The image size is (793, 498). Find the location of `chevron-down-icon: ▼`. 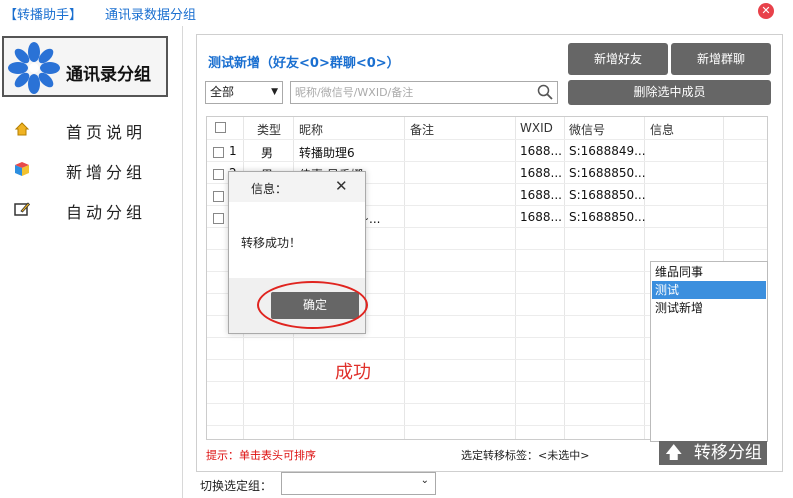

chevron-down-icon: ▼ is located at coordinates (274, 92).